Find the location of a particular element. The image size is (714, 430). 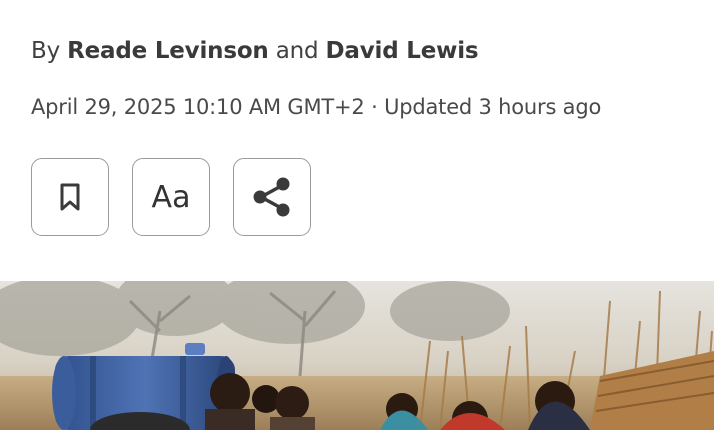

share-button is located at coordinates (272, 197).